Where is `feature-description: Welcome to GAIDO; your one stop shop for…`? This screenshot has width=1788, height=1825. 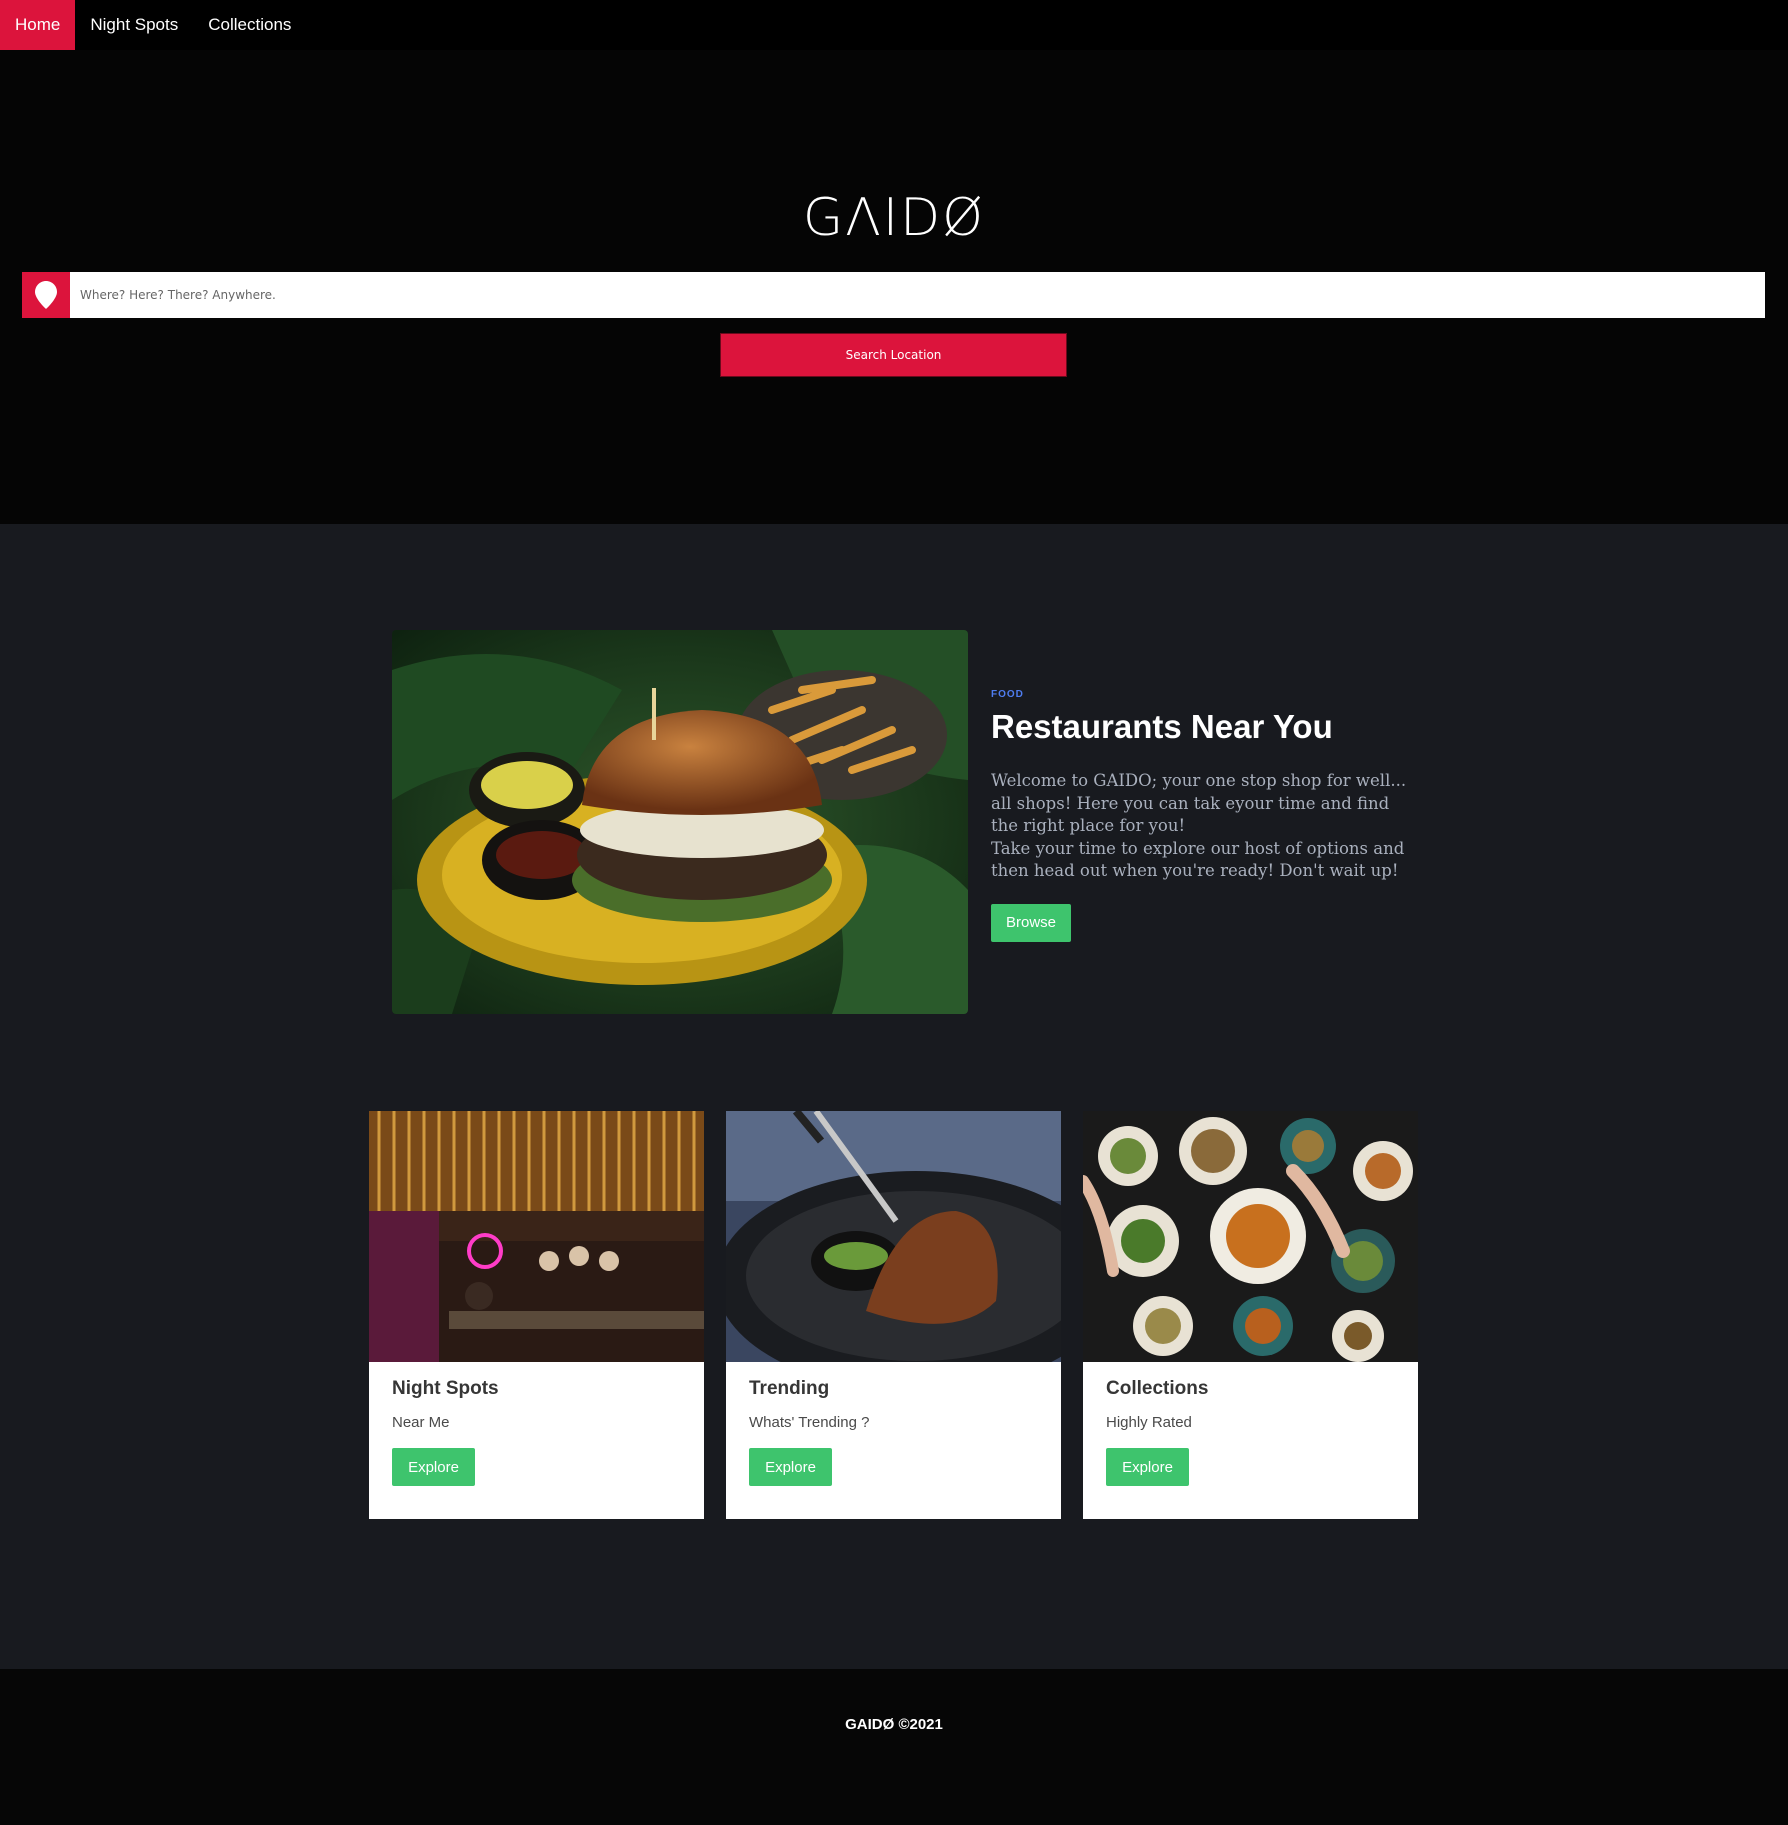
feature-description: Welcome to GAIDO; your one stop shop for… is located at coordinates (1201, 826).